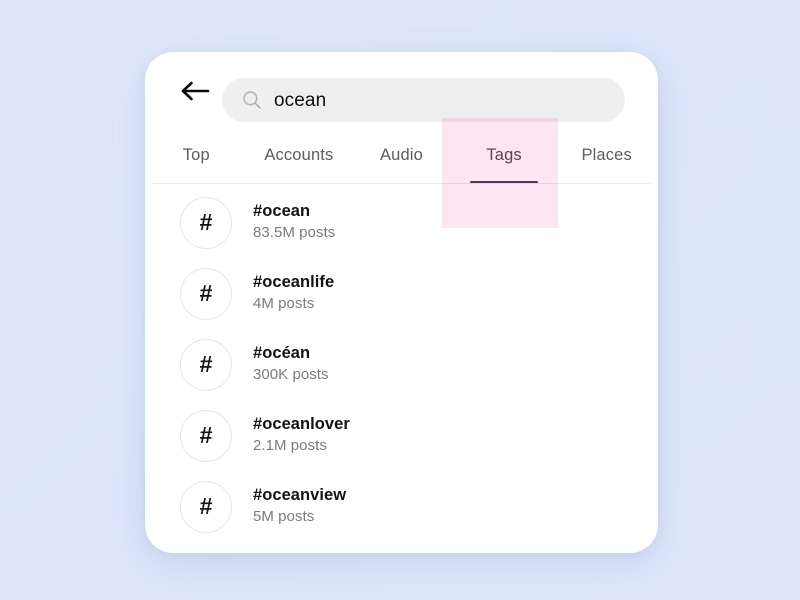 The image size is (800, 600). What do you see at coordinates (252, 100) in the screenshot?
I see `search-icon` at bounding box center [252, 100].